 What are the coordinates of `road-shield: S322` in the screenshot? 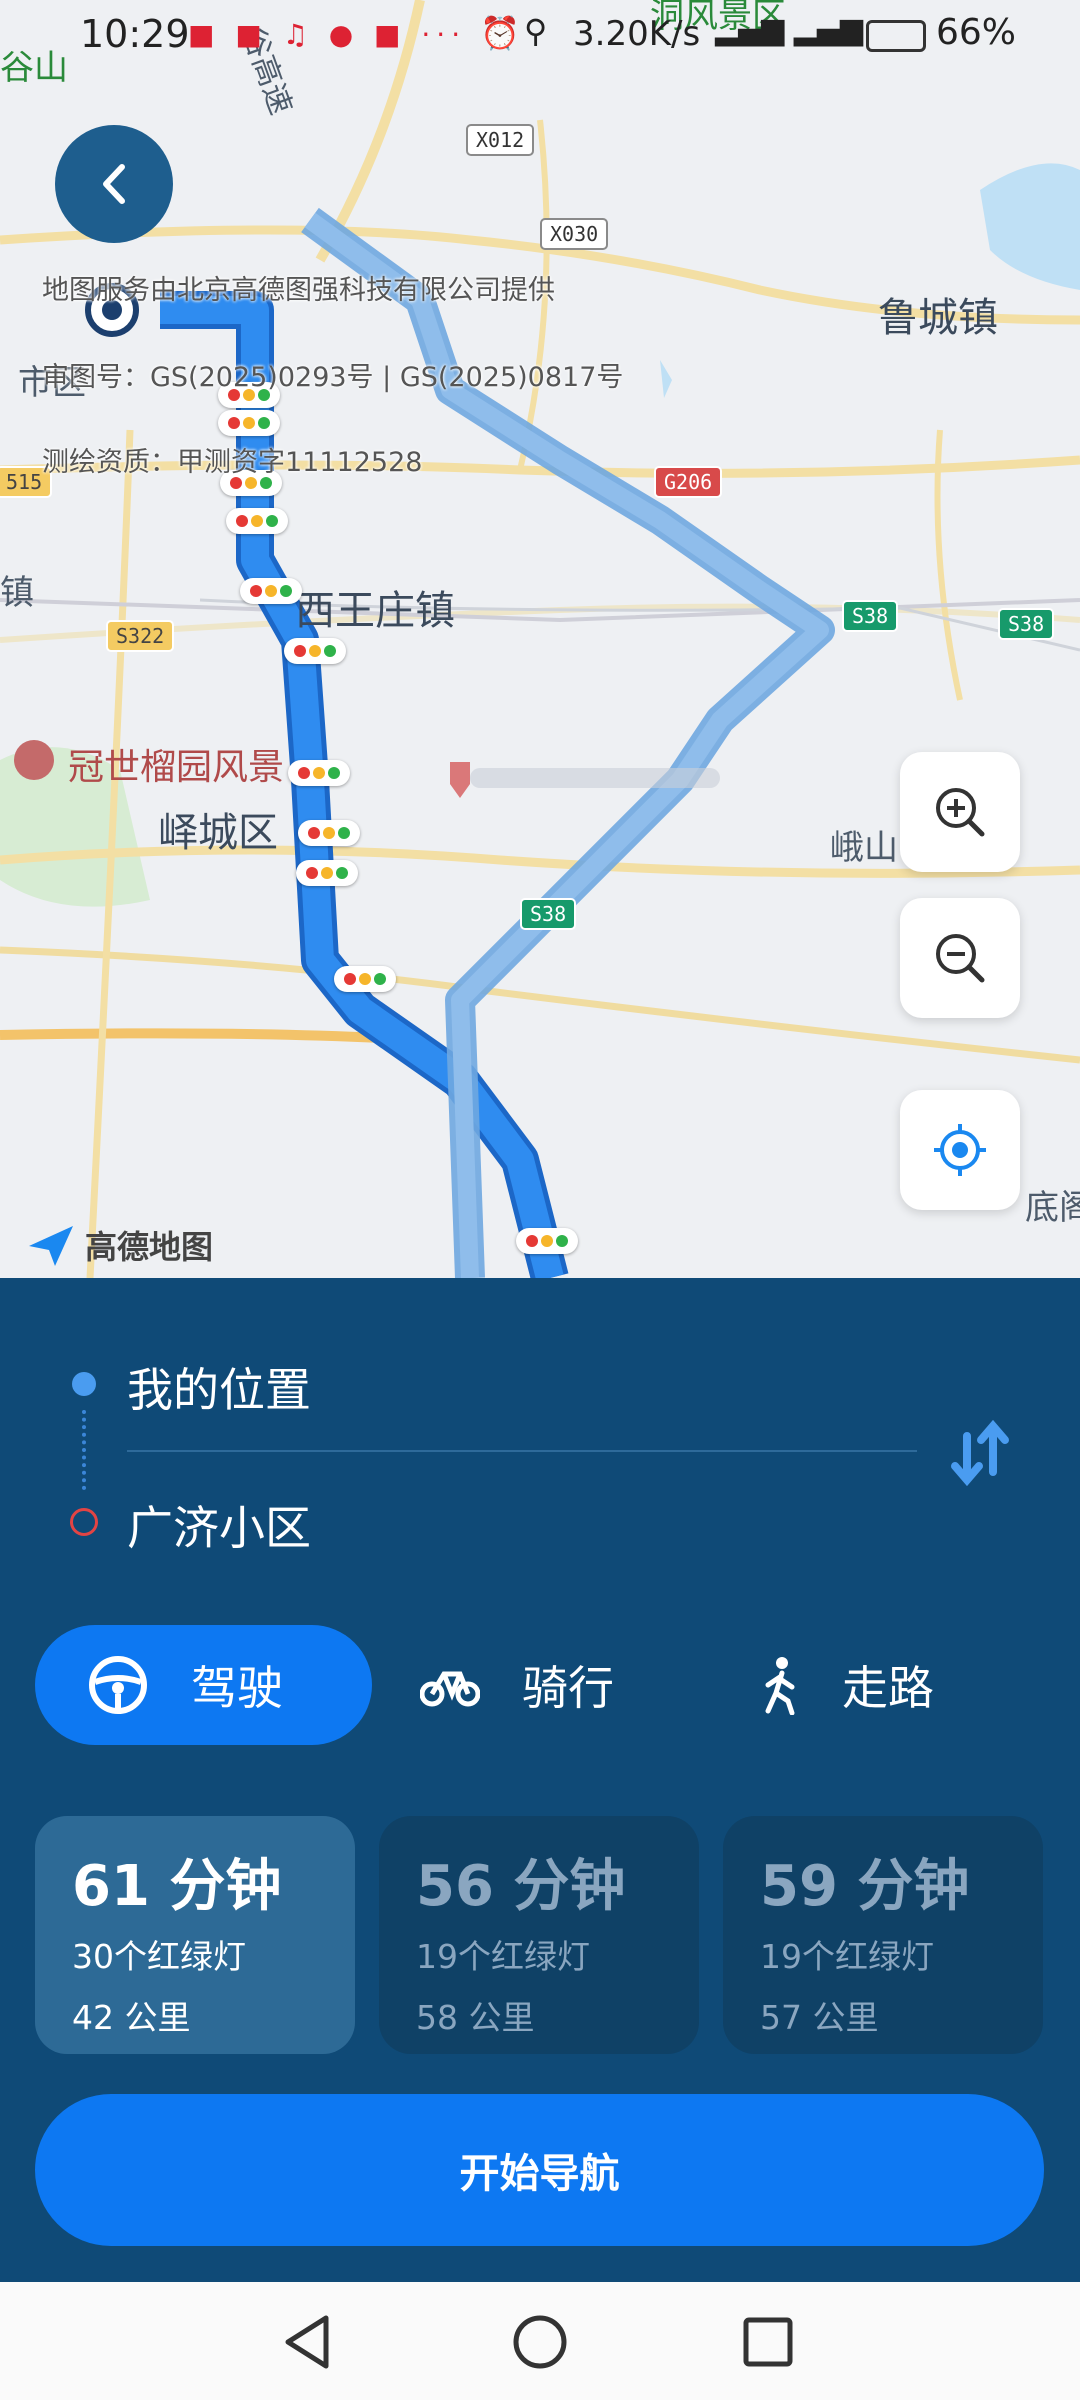 It's located at (140, 636).